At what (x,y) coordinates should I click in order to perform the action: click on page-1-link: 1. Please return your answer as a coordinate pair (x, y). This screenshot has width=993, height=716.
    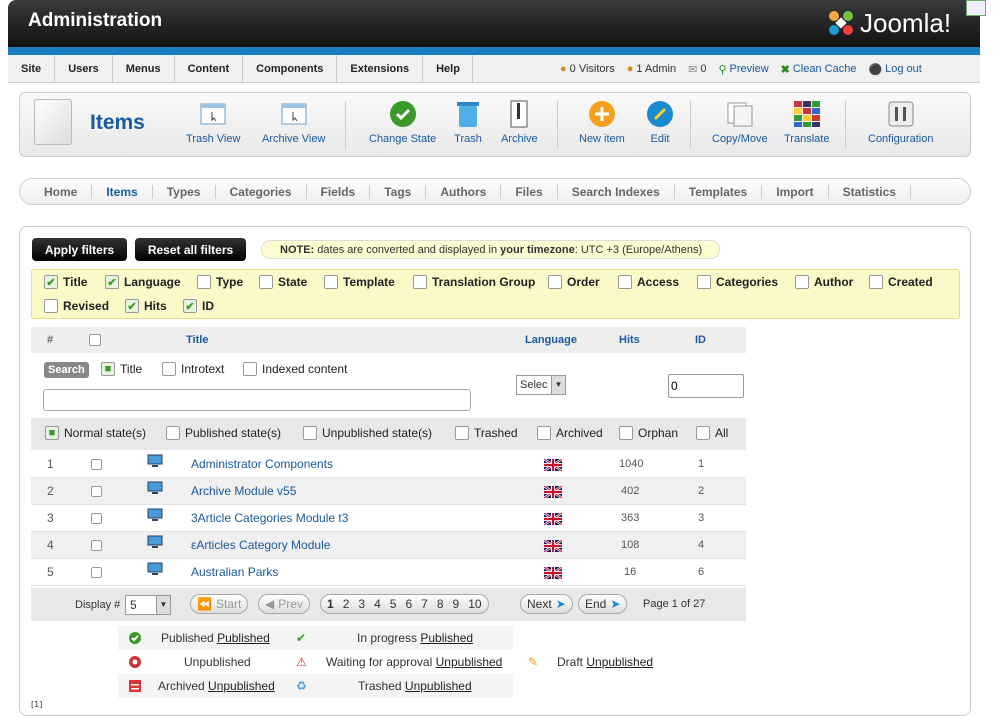
    Looking at the image, I should click on (330, 604).